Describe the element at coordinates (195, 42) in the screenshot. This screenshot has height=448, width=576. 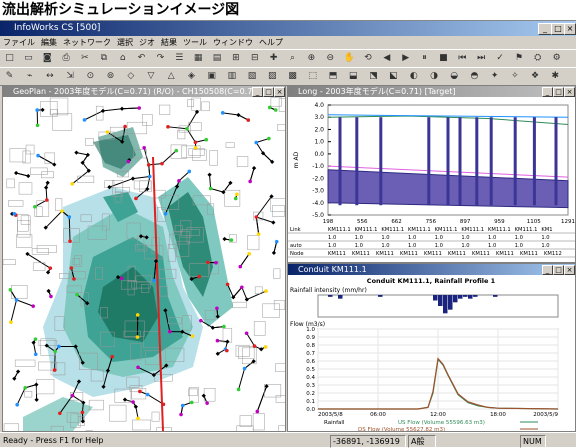
I see `menu-item-6: ツール` at that location.